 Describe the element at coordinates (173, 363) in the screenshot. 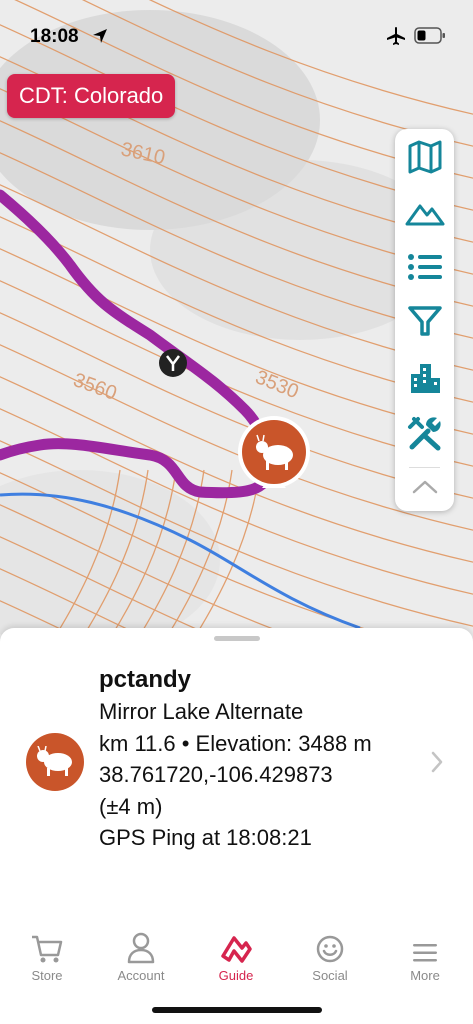

I see `junction-marker` at that location.